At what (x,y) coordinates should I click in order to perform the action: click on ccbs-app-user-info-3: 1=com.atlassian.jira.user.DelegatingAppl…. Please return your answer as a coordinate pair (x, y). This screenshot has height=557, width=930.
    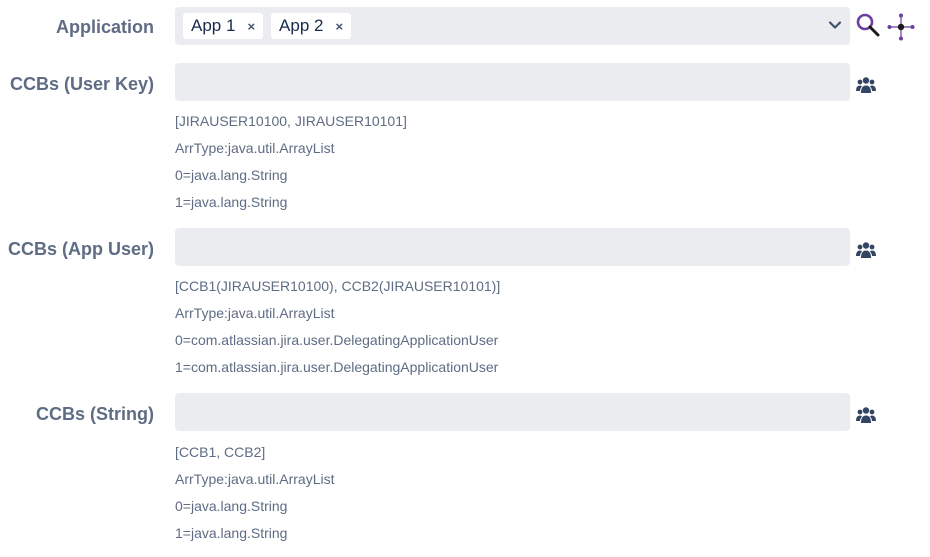
    Looking at the image, I should click on (337, 367).